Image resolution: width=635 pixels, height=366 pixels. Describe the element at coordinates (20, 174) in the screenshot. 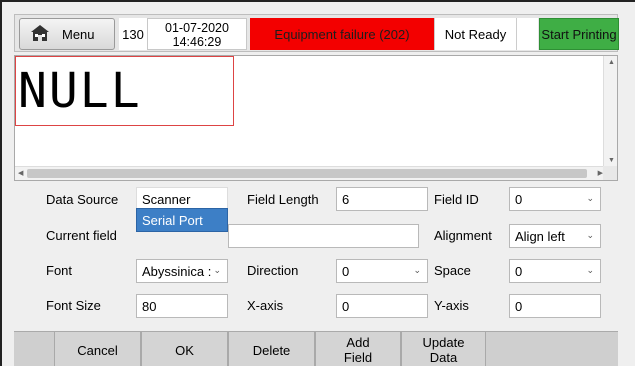

I see `scroll-left-icon: ◀` at that location.